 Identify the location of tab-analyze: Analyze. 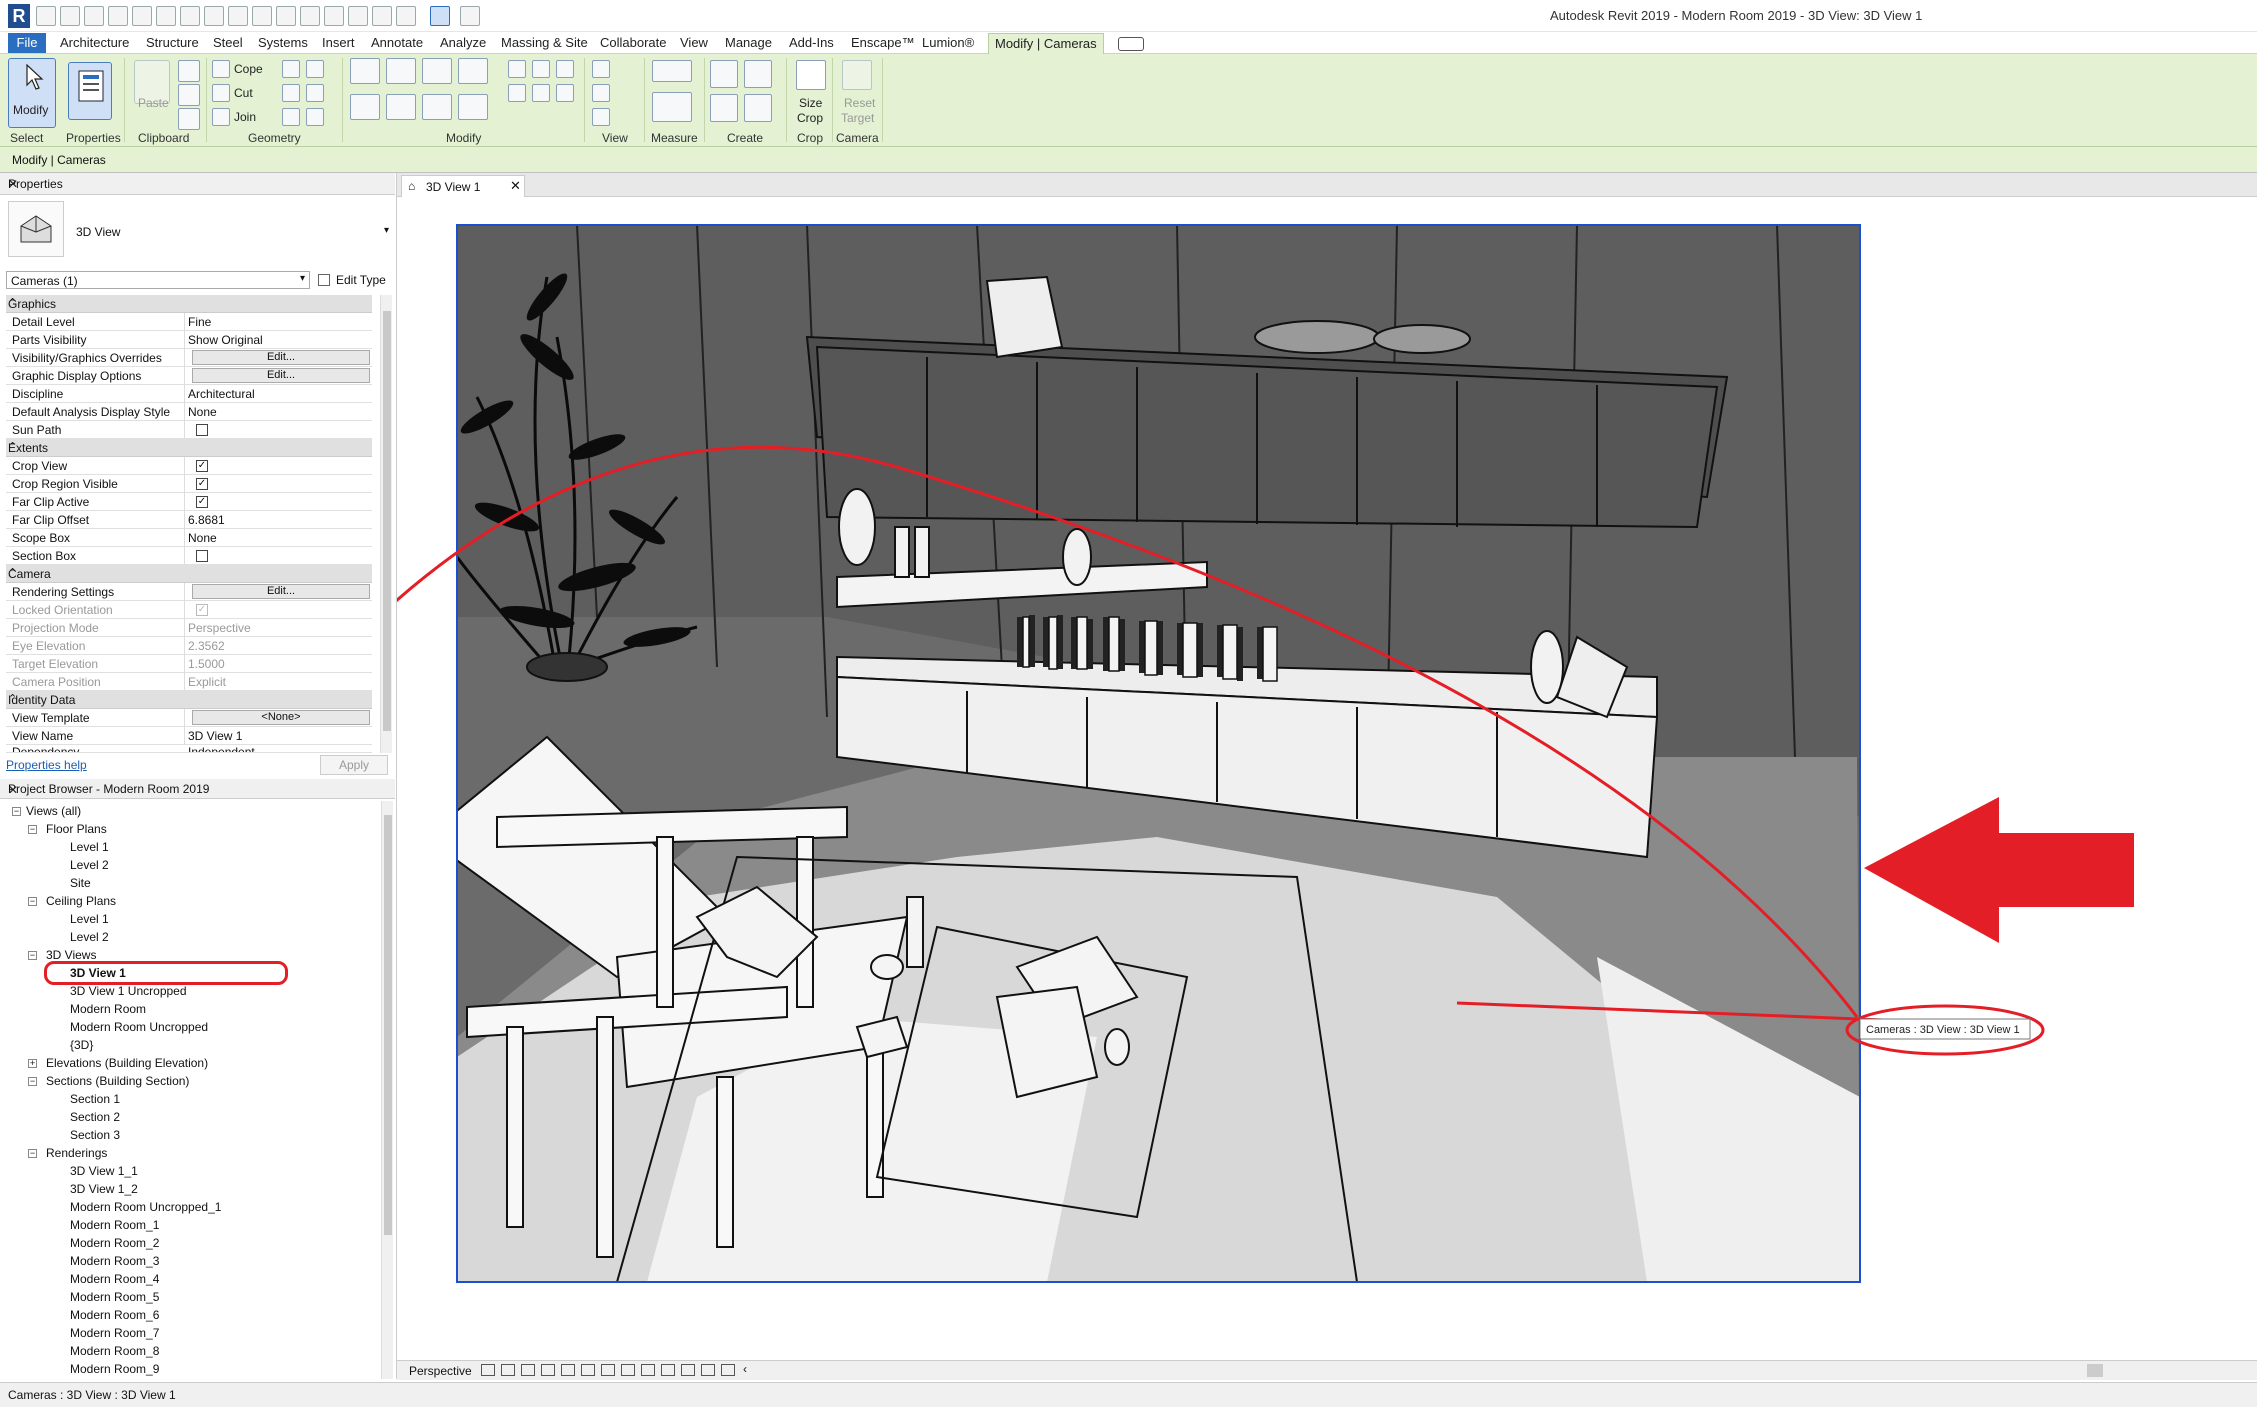
(463, 42).